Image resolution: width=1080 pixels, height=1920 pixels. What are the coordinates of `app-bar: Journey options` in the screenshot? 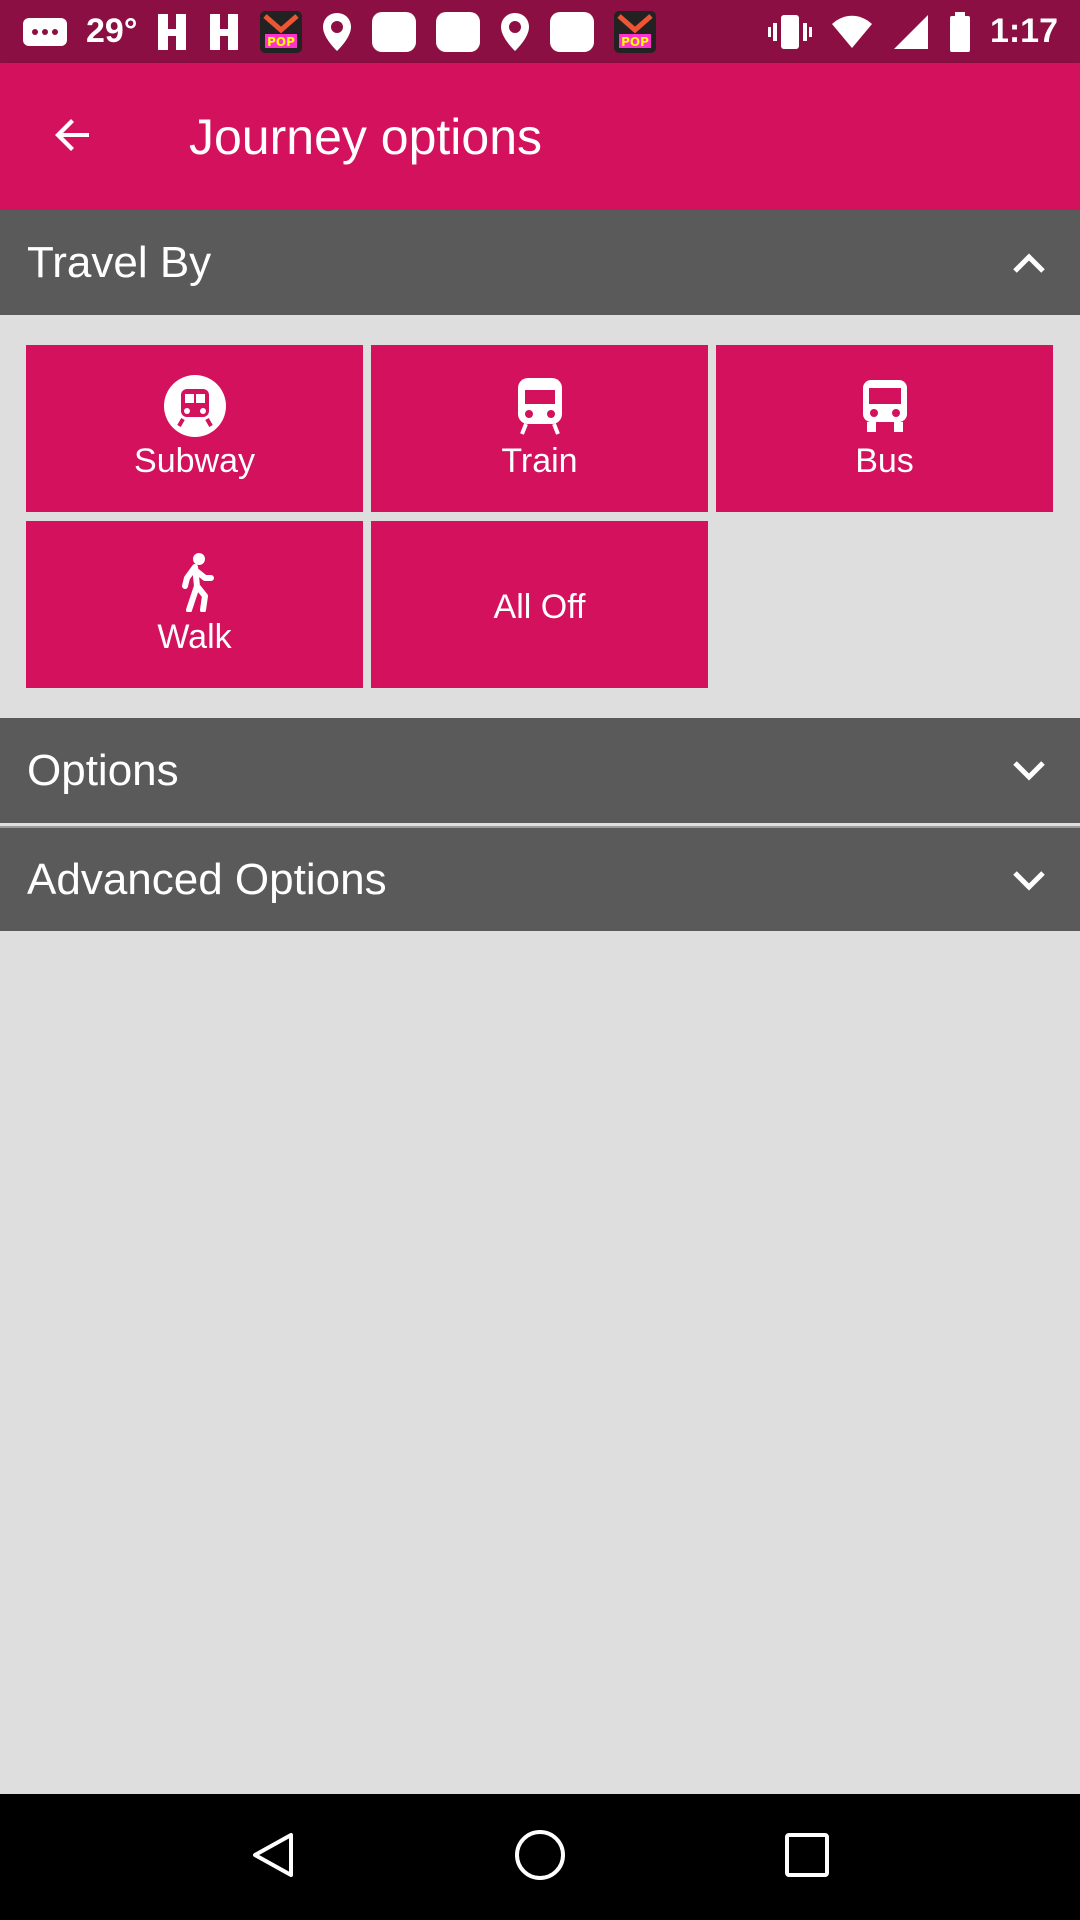 It's located at (540, 136).